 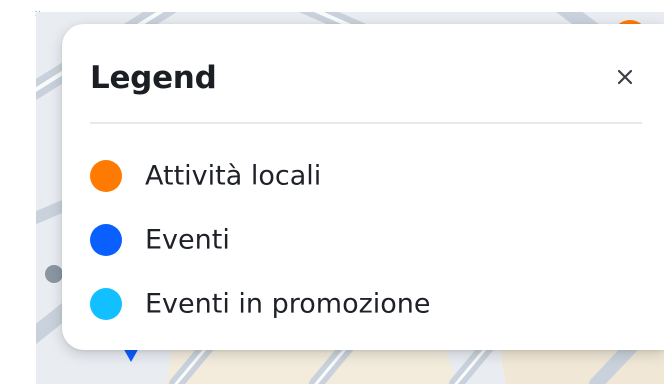 What do you see at coordinates (288, 304) in the screenshot?
I see `legend-item-label: Eventi in promozione` at bounding box center [288, 304].